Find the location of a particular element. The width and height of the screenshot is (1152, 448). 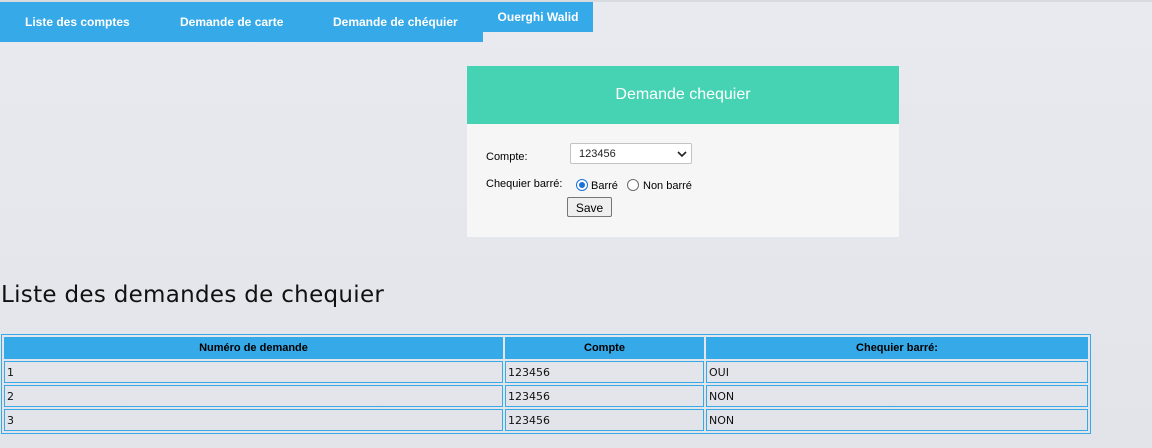

nav-item-demande-carte: Demande de carte is located at coordinates (231, 22).